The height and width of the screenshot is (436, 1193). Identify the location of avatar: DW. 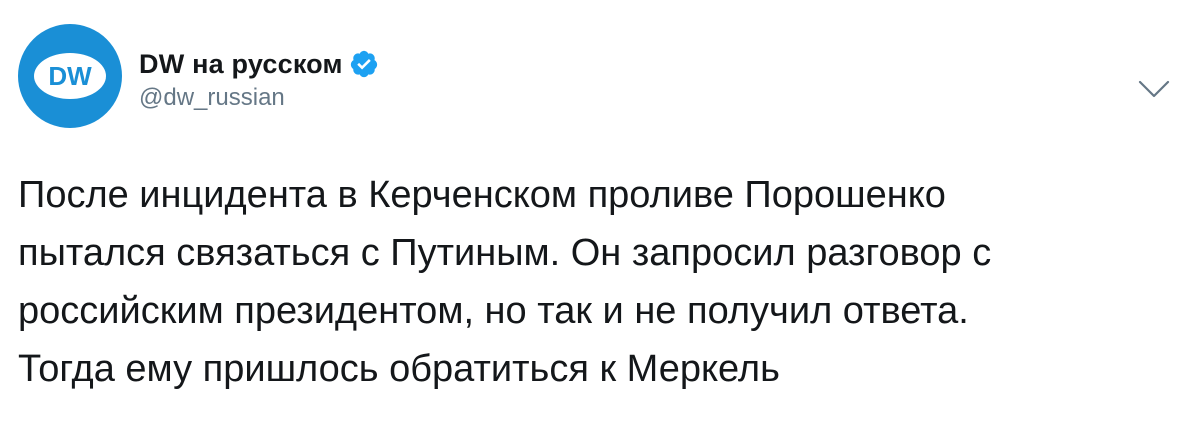
(70, 76).